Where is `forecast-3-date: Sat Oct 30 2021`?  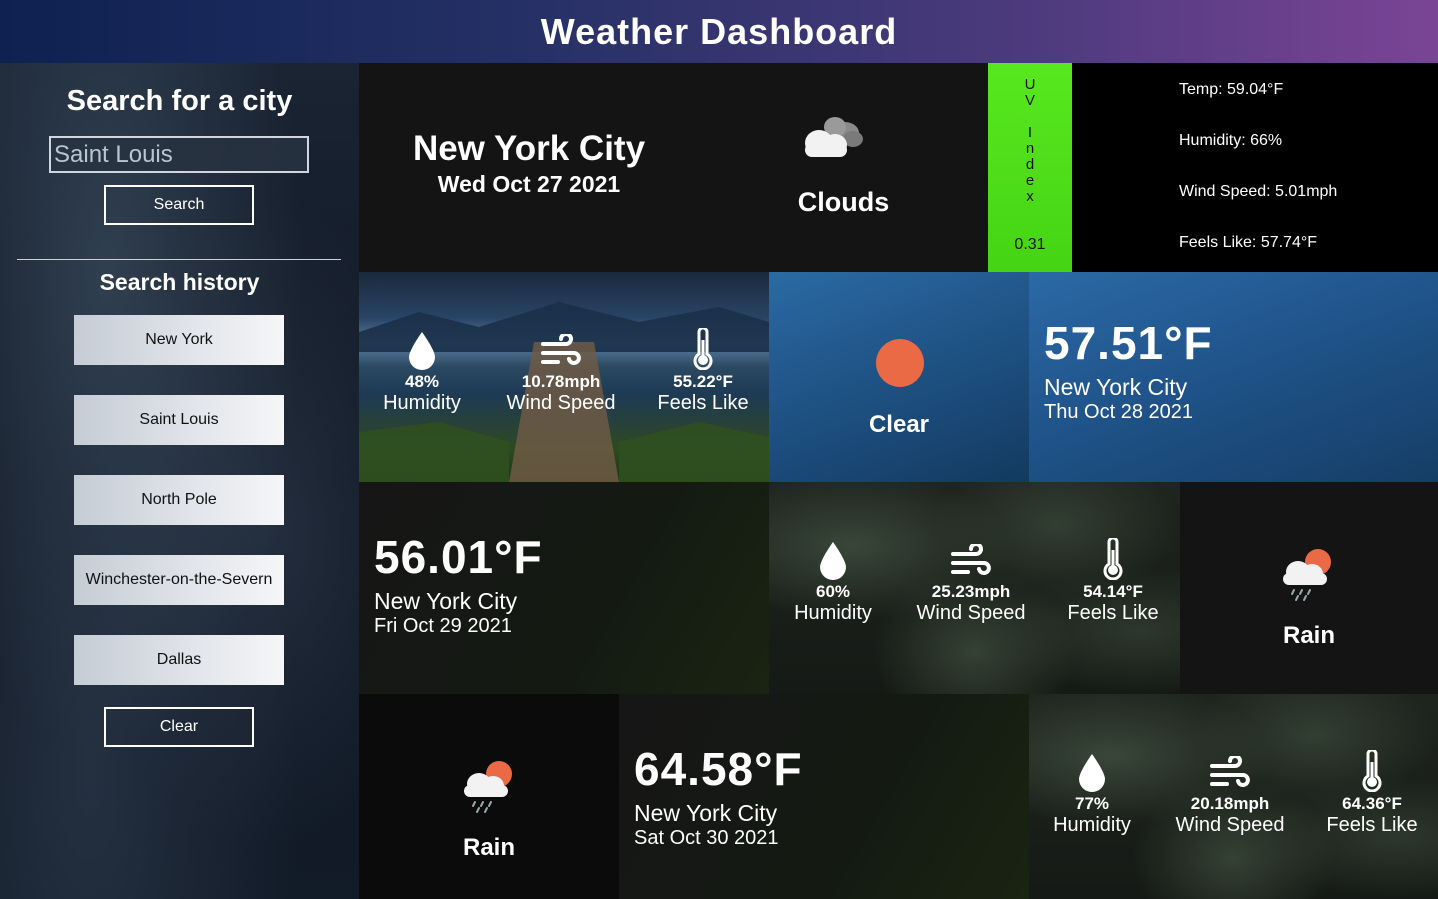
forecast-3-date: Sat Oct 30 2021 is located at coordinates (706, 838).